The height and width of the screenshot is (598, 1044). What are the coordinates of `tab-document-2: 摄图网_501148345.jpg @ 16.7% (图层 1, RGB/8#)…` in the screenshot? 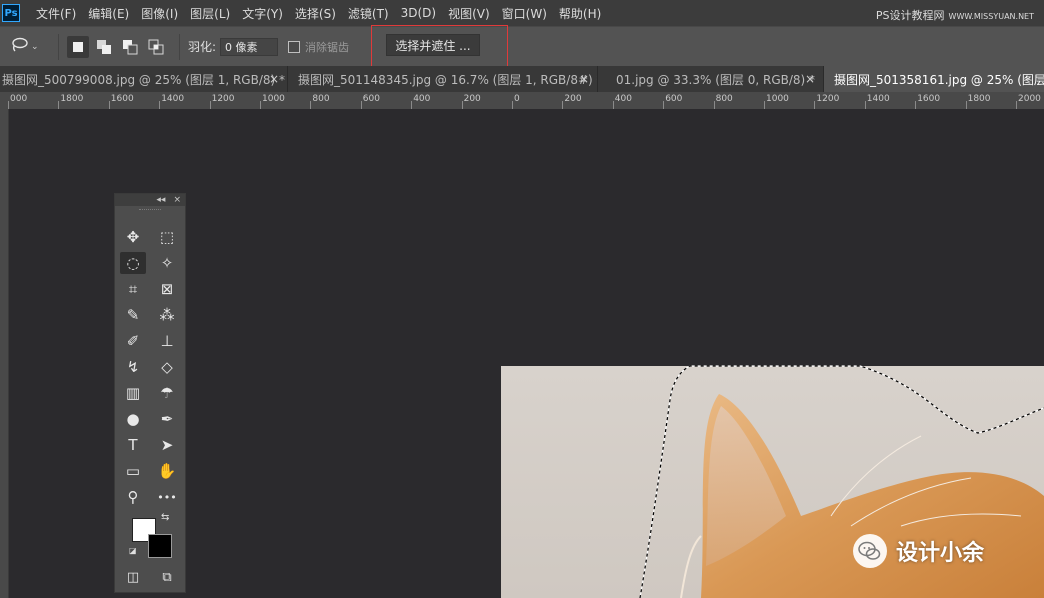 It's located at (443, 79).